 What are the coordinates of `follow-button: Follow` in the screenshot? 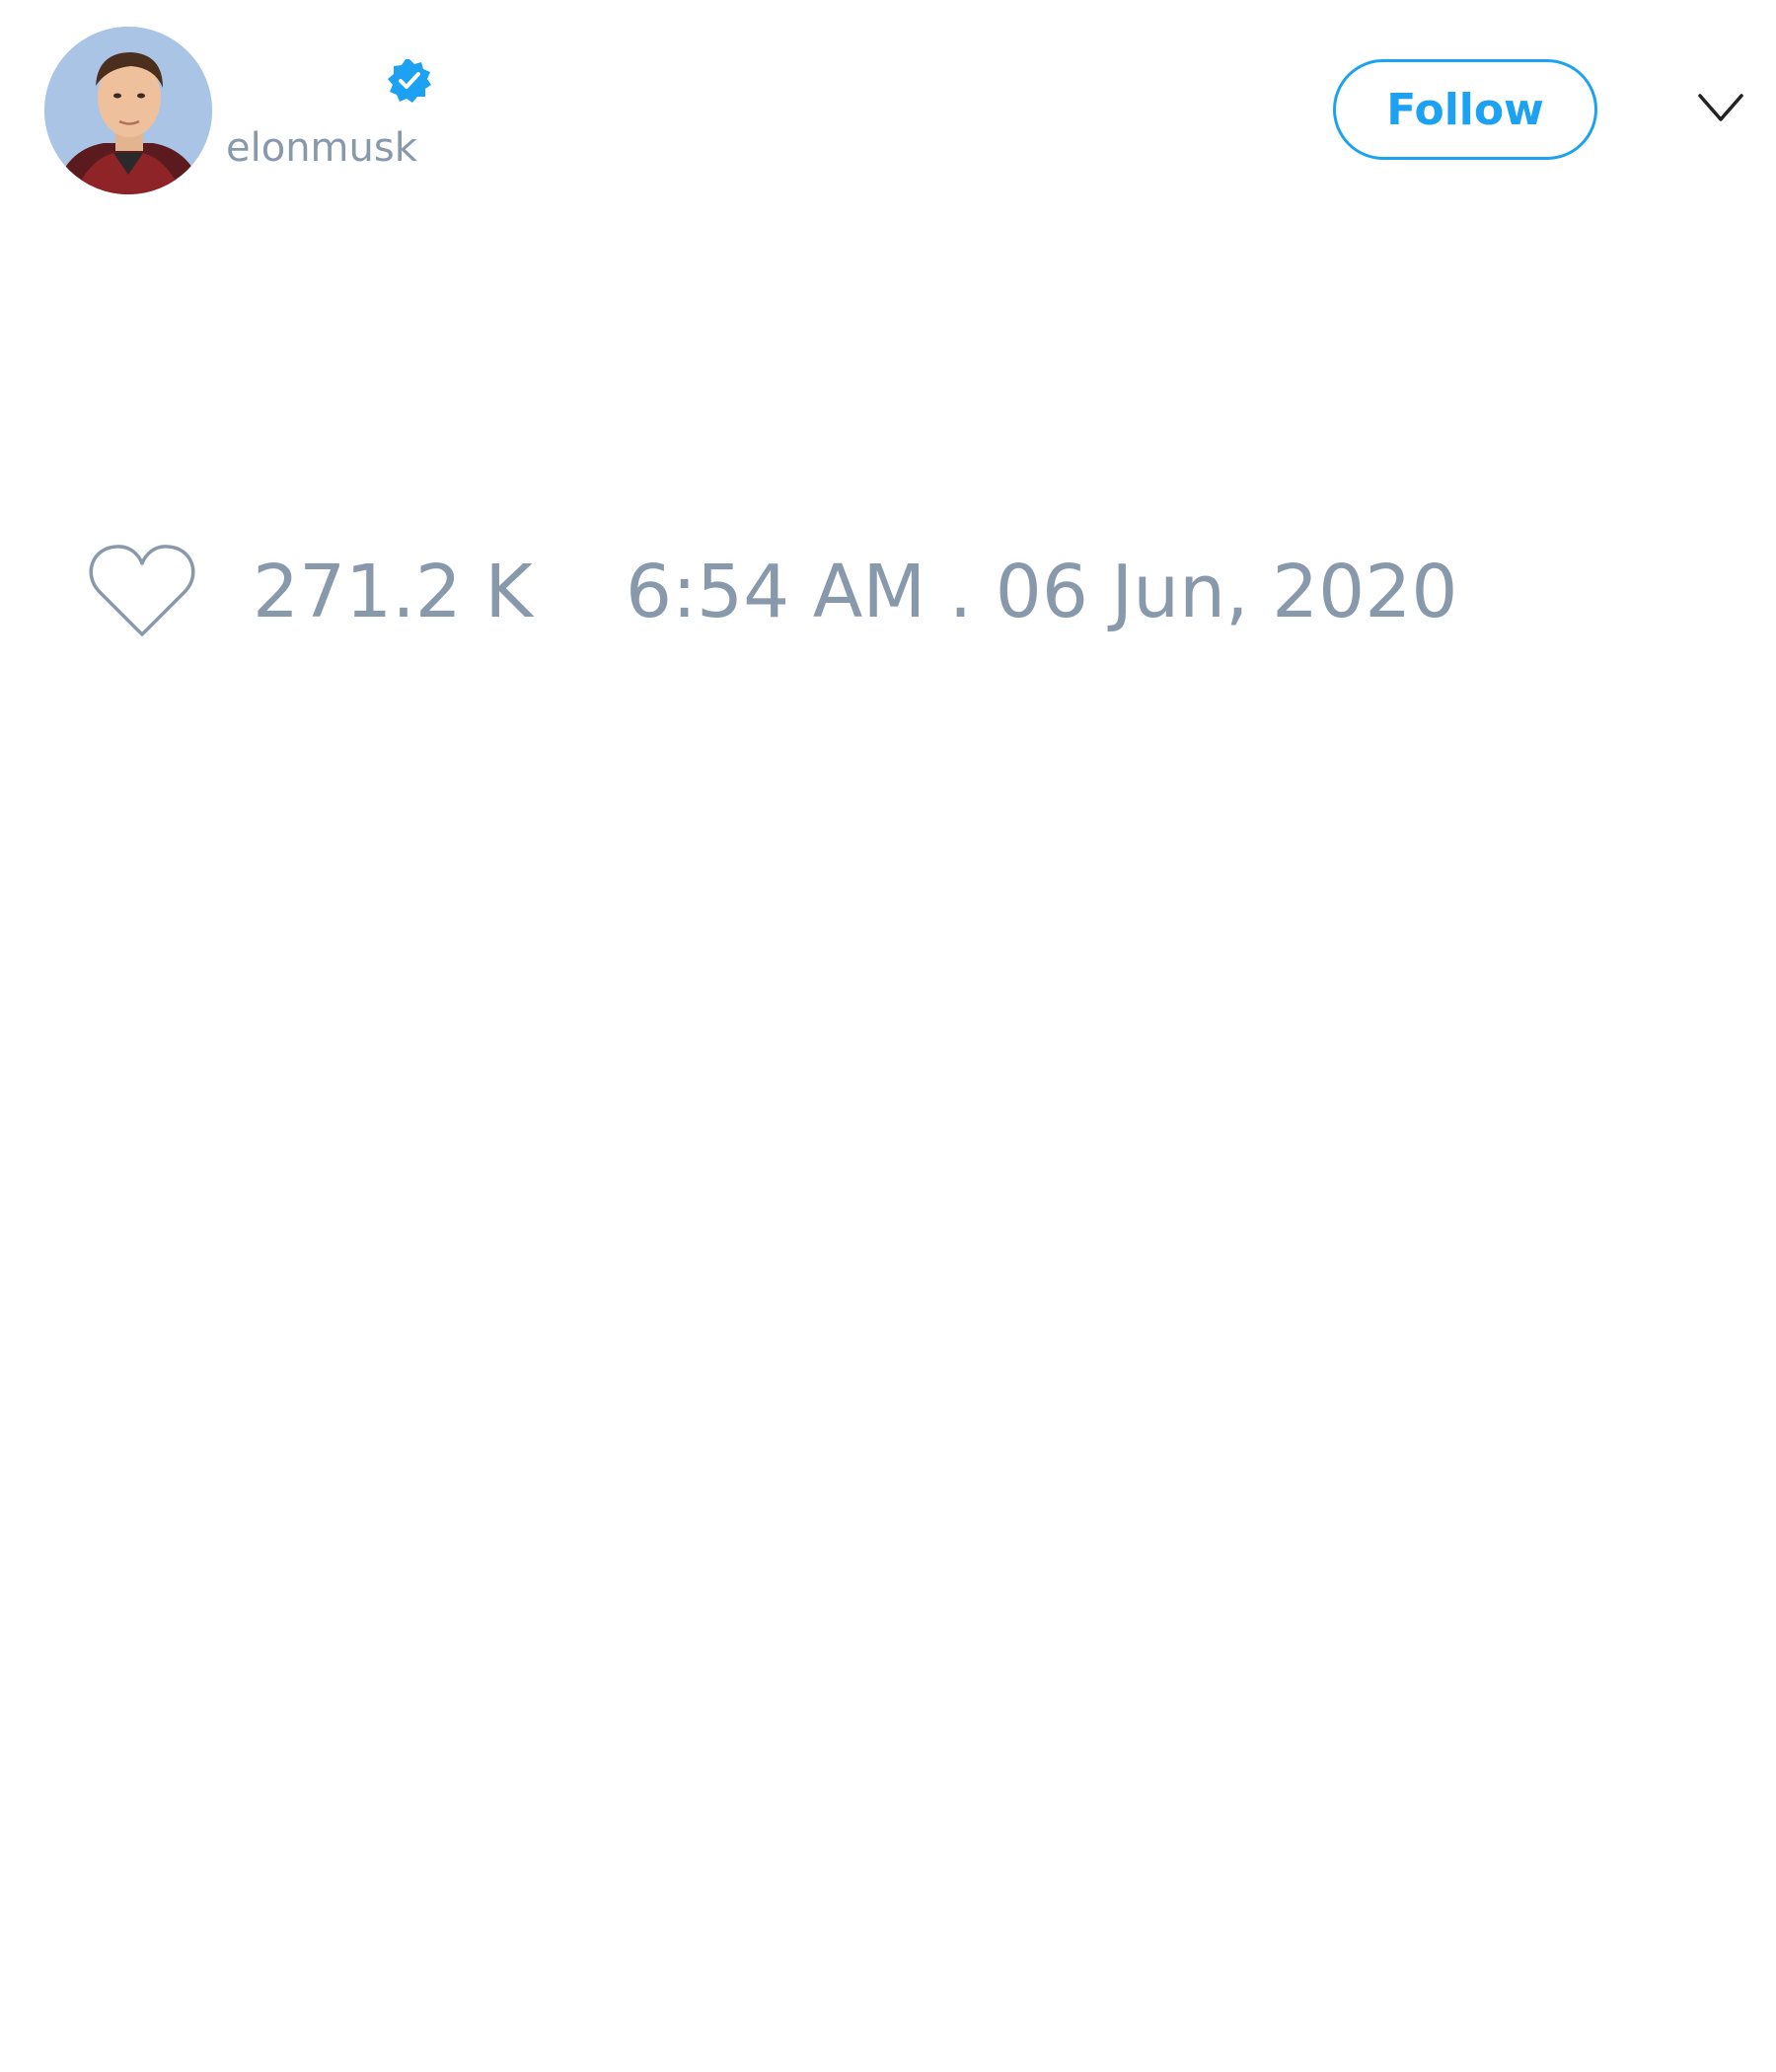 It's located at (1465, 110).